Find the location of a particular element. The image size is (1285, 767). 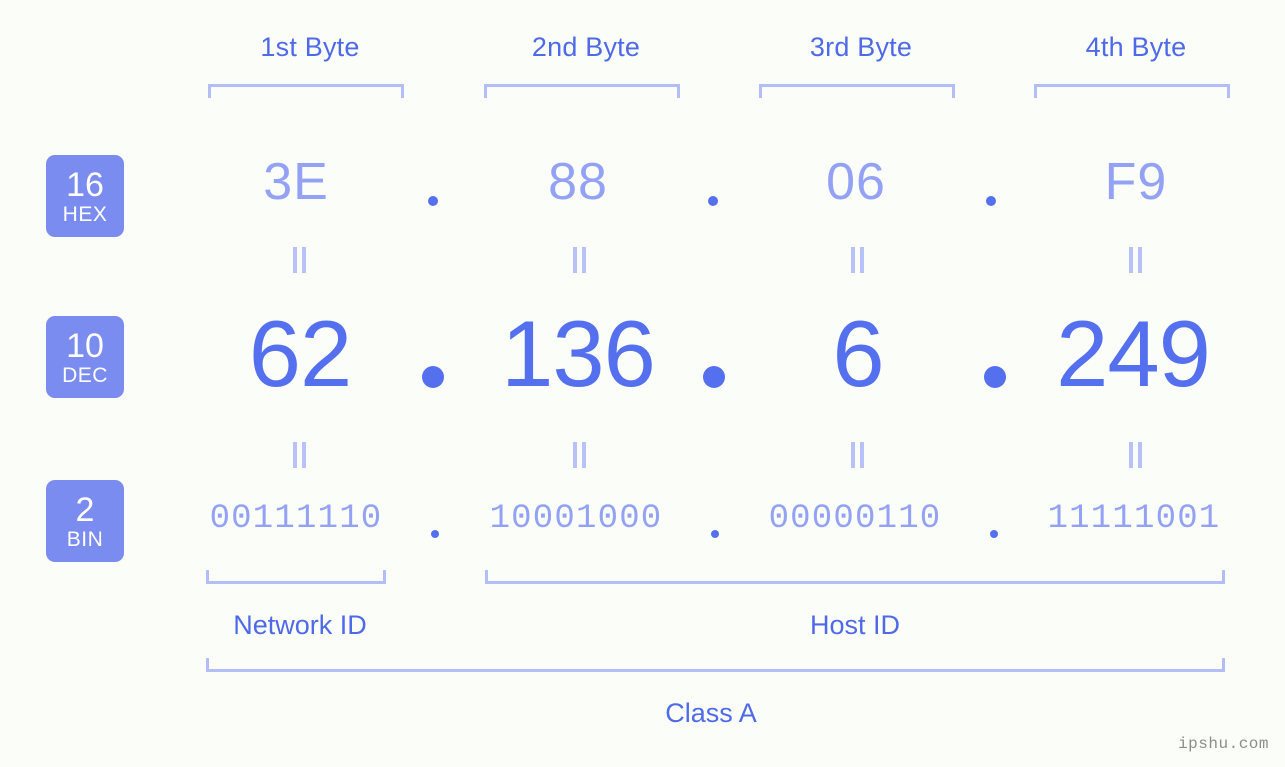

byte-header-2: 2nd Byte is located at coordinates (586, 47).